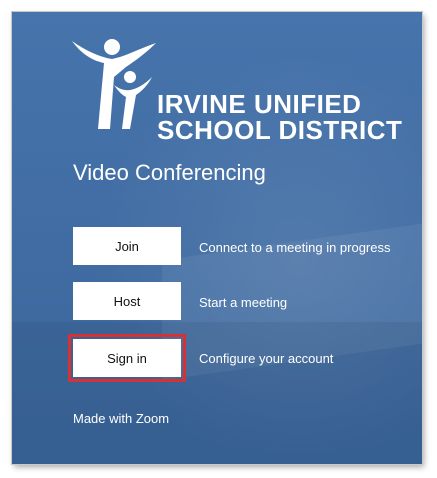  What do you see at coordinates (259, 104) in the screenshot?
I see `logo-text-line1: IRVINE UNIFIED` at bounding box center [259, 104].